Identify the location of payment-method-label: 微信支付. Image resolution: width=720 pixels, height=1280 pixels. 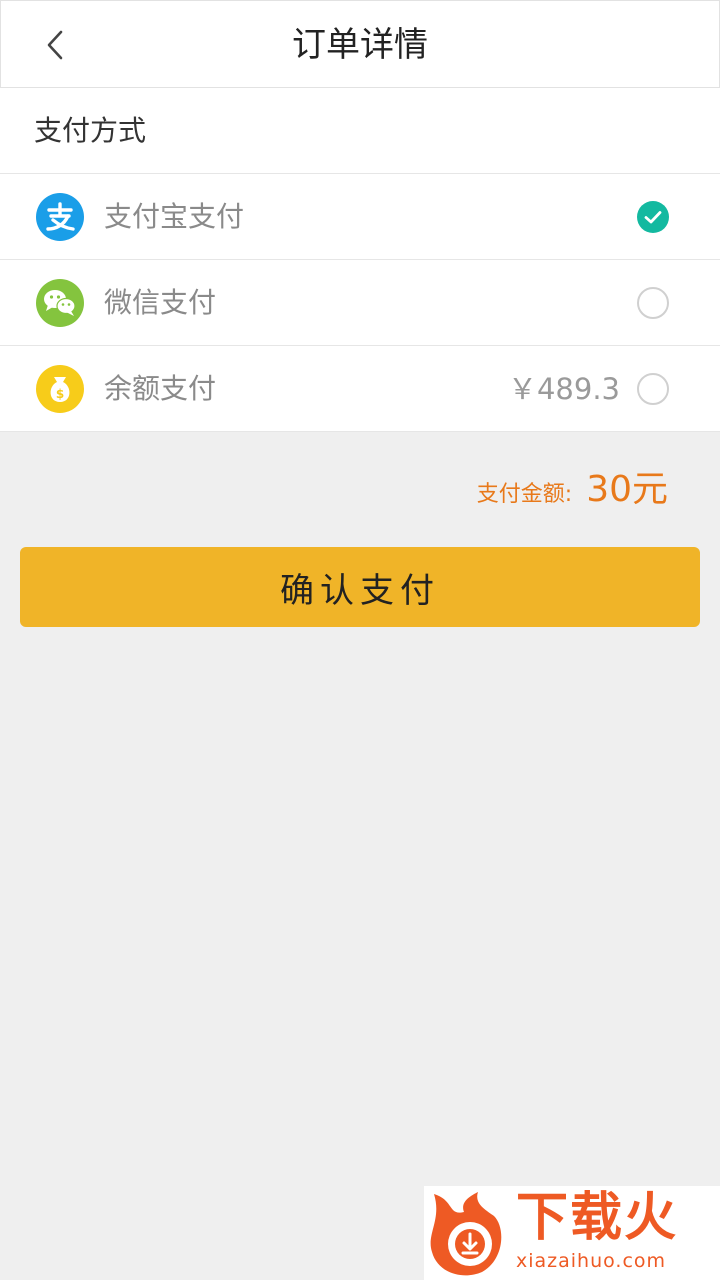
(160, 302).